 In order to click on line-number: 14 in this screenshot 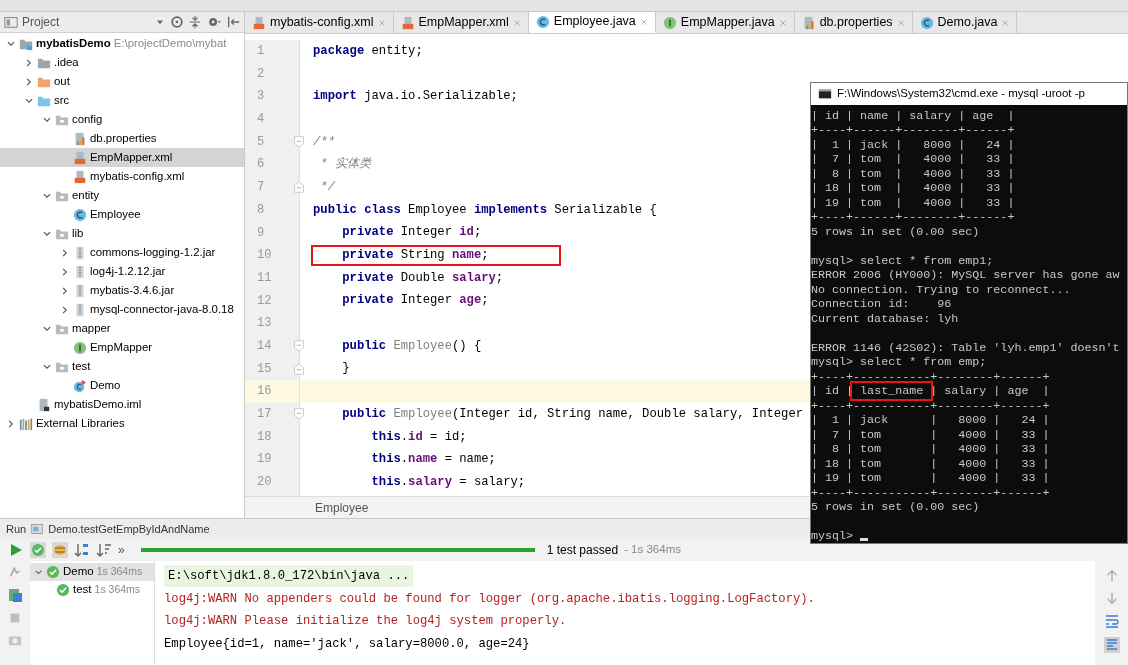, I will do `click(264, 346)`.